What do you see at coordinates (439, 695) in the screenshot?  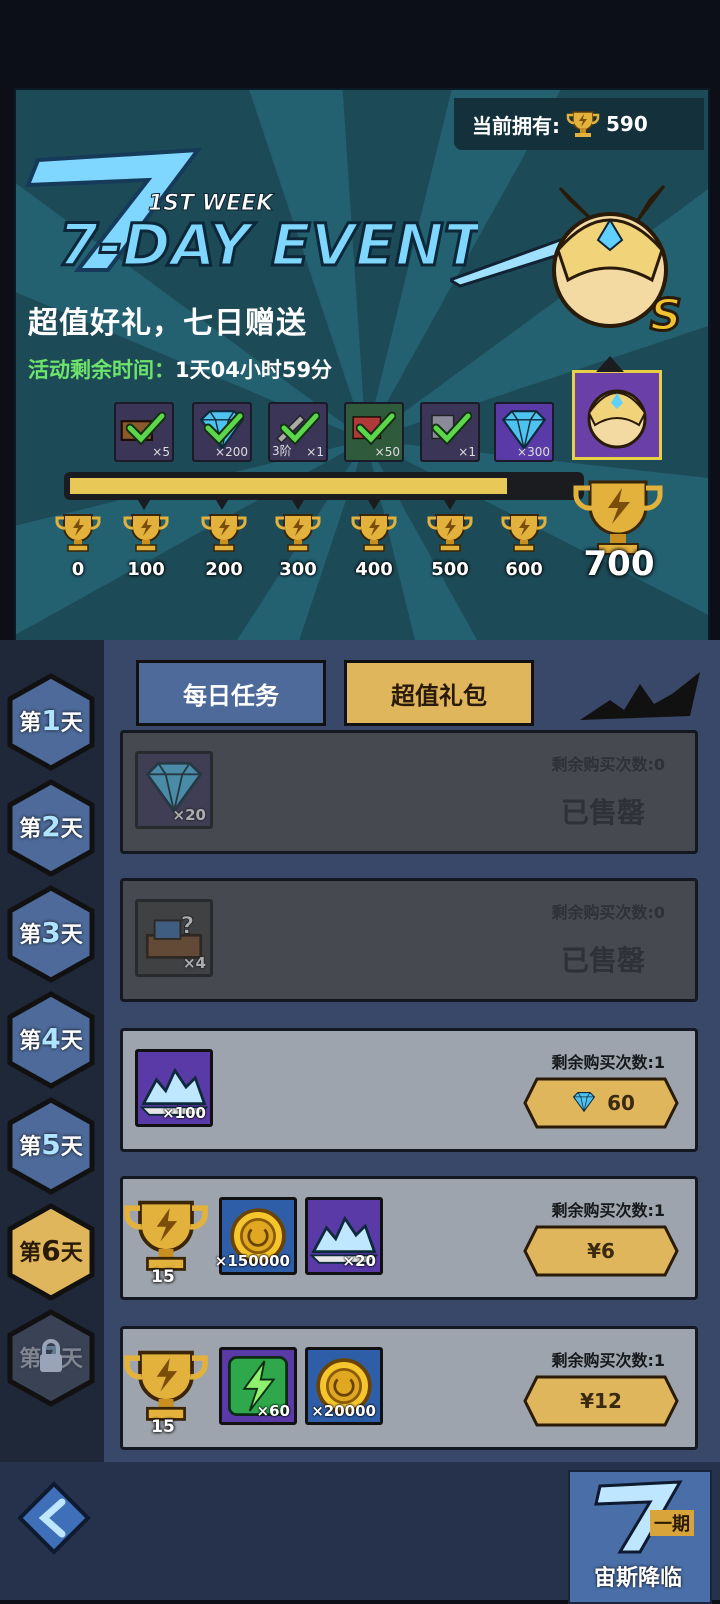 I see `tab-pack-label: 超值礼包` at bounding box center [439, 695].